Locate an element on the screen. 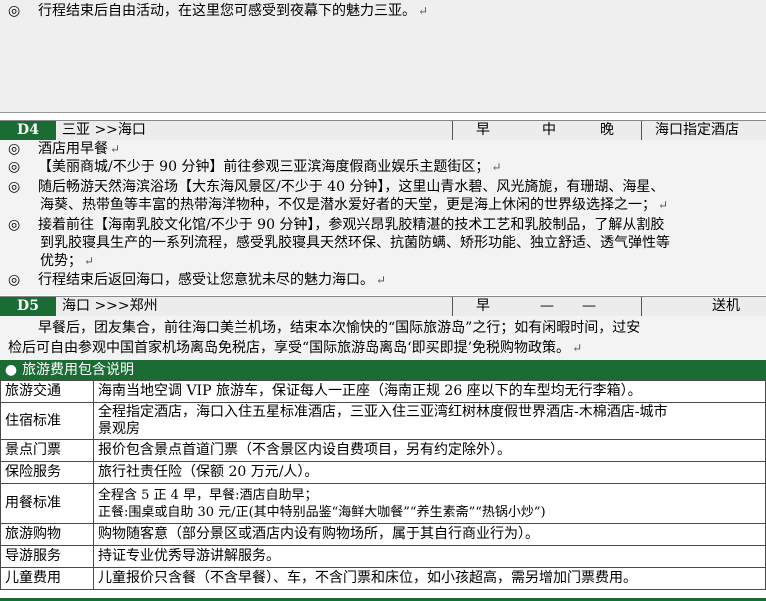 The image size is (766, 601). previous-day-line: ◎ 行程结束后自由活动，在这里您可感受到夜幕下的魅力三亚。 ↵ is located at coordinates (218, 11).